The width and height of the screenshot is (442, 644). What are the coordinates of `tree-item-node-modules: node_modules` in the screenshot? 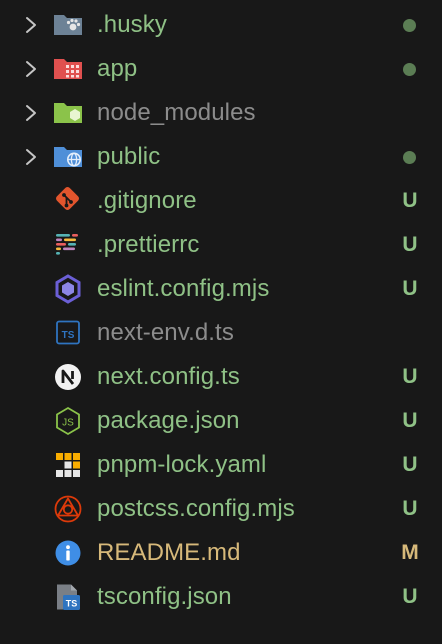 It's located at (221, 113).